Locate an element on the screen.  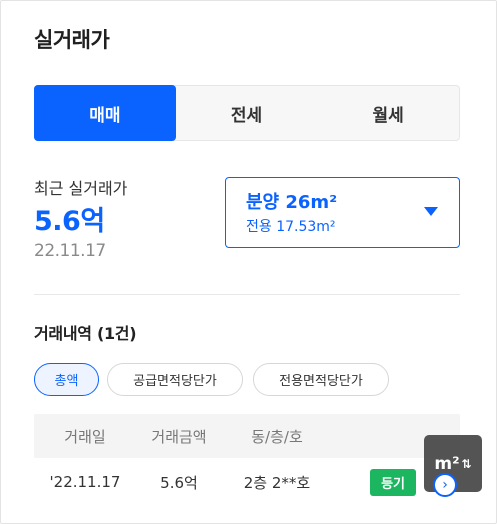
tab-sale: 매매 is located at coordinates (105, 113).